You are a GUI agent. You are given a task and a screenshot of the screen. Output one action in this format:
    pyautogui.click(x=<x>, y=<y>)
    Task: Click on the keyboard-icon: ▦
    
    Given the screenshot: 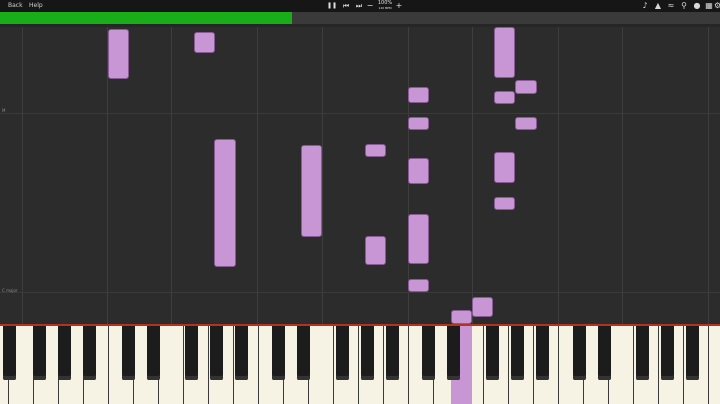 What is the action you would take?
    pyautogui.click(x=709, y=6)
    